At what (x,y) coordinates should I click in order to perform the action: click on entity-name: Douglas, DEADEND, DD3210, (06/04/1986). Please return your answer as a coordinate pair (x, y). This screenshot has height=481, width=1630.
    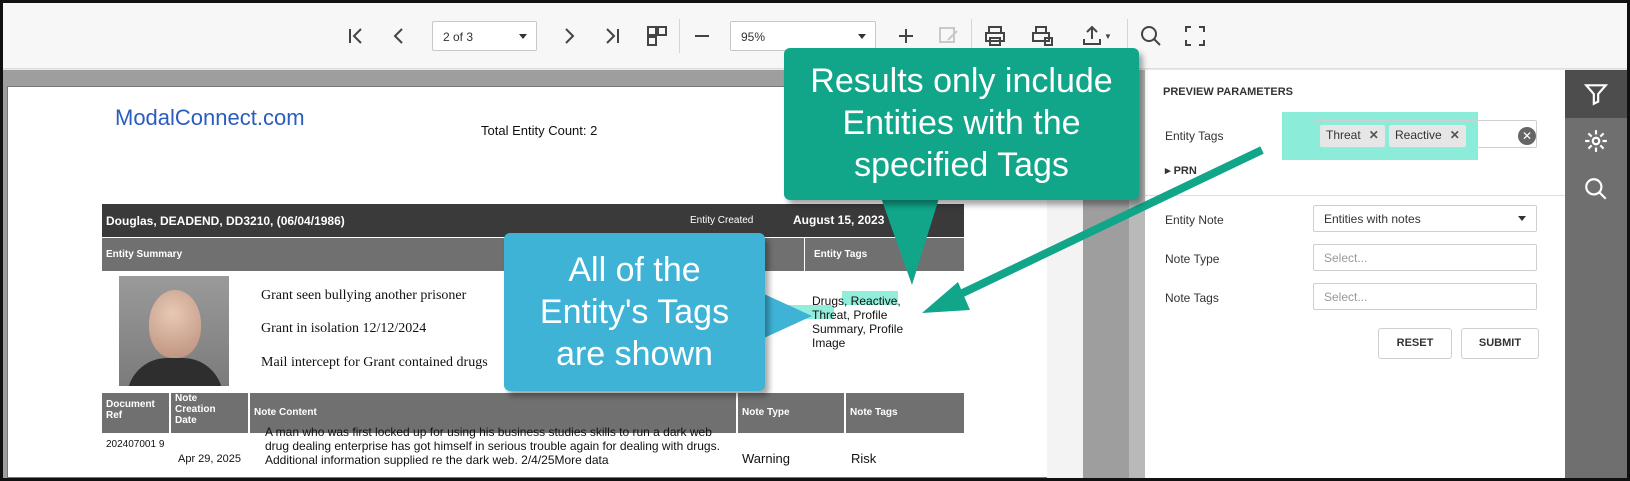
    Looking at the image, I should click on (225, 221).